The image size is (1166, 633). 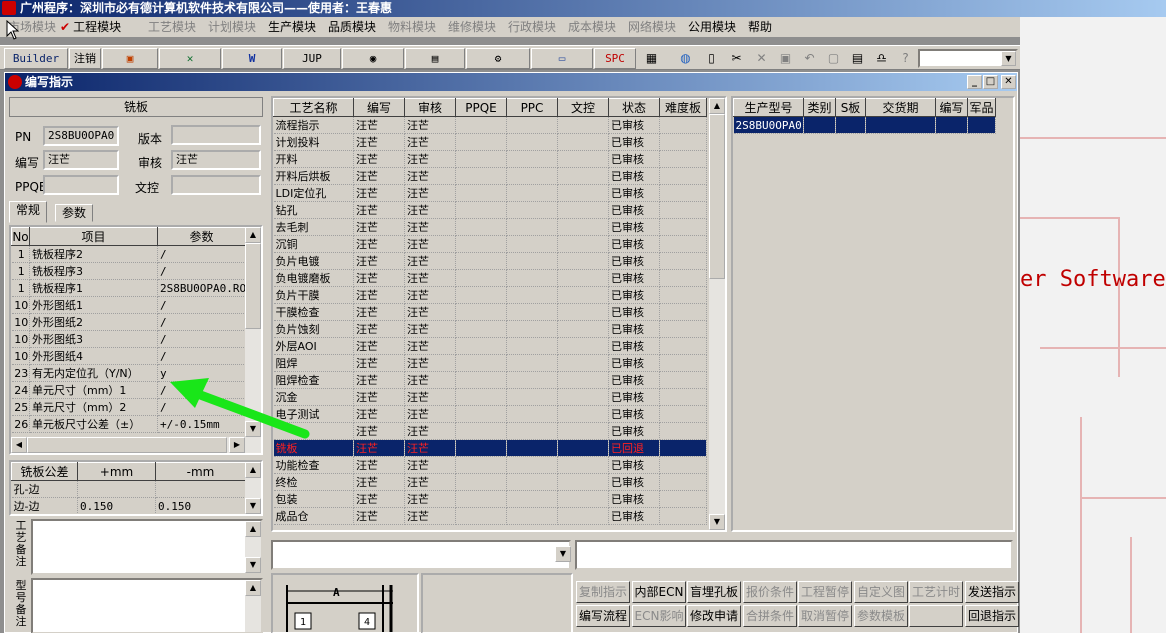 What do you see at coordinates (490, 397) in the screenshot?
I see `table-row: 沉金 汪芒 汪芒 已审核` at bounding box center [490, 397].